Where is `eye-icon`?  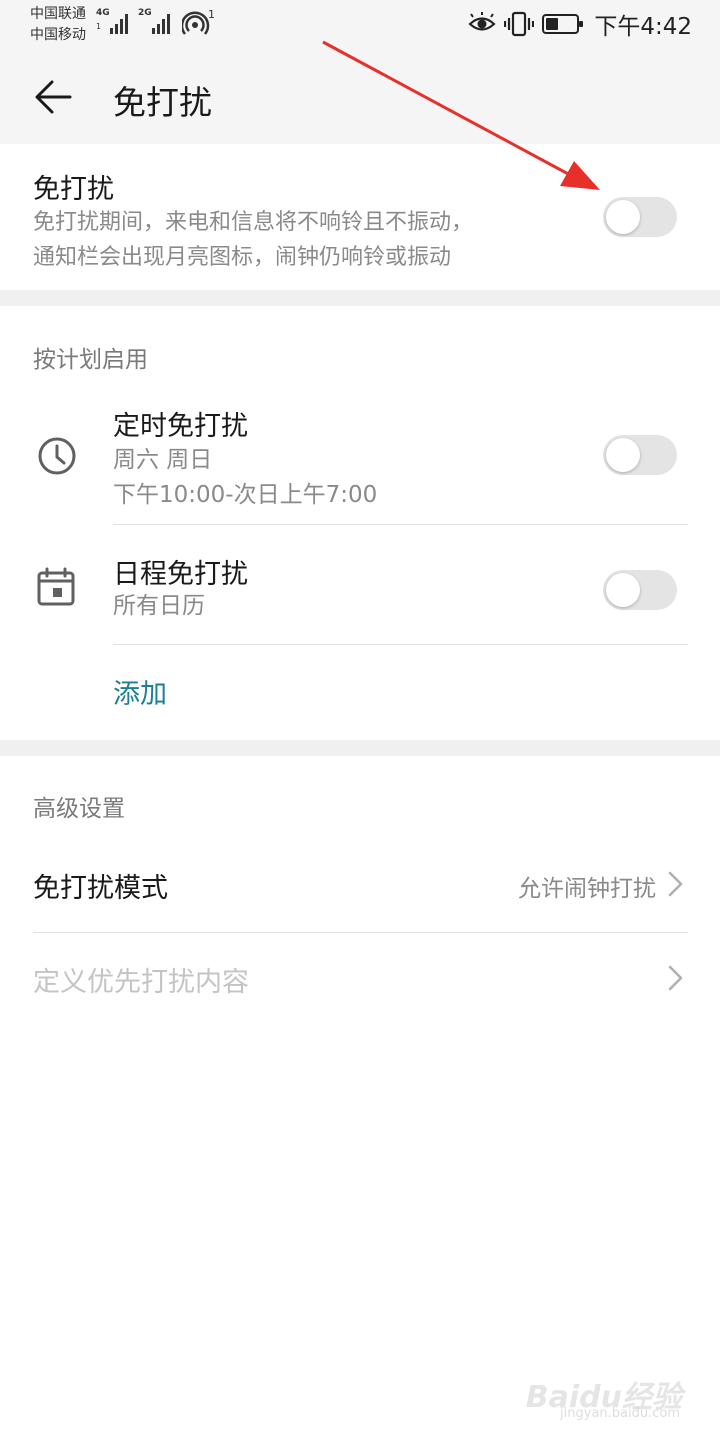
eye-icon is located at coordinates (482, 24).